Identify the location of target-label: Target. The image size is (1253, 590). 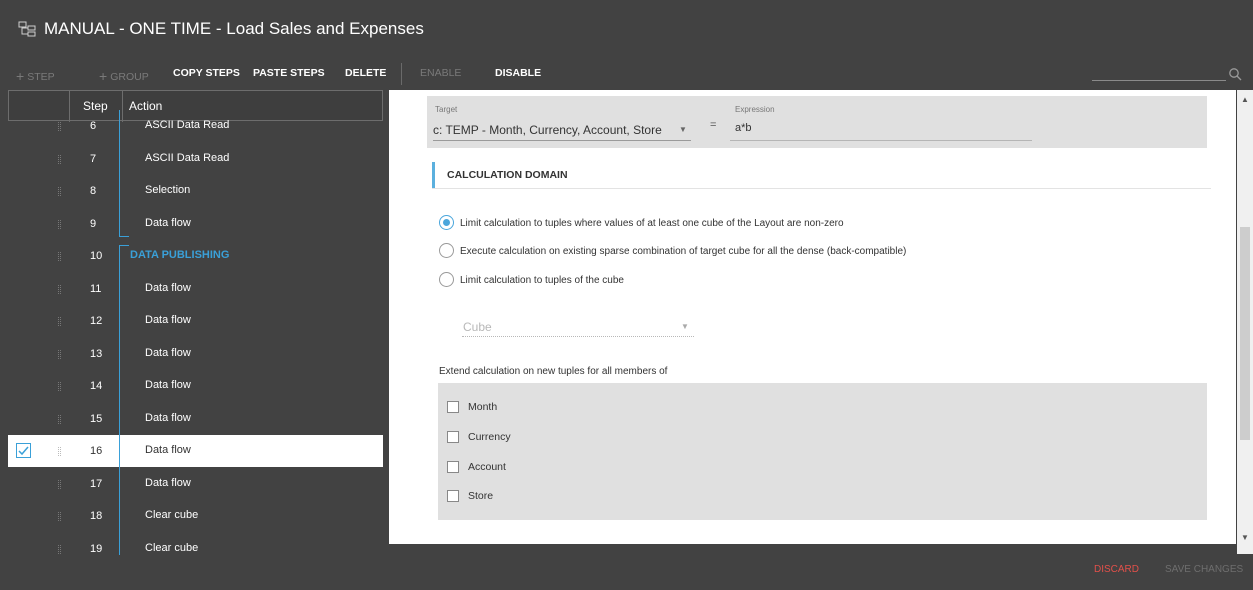
(446, 109).